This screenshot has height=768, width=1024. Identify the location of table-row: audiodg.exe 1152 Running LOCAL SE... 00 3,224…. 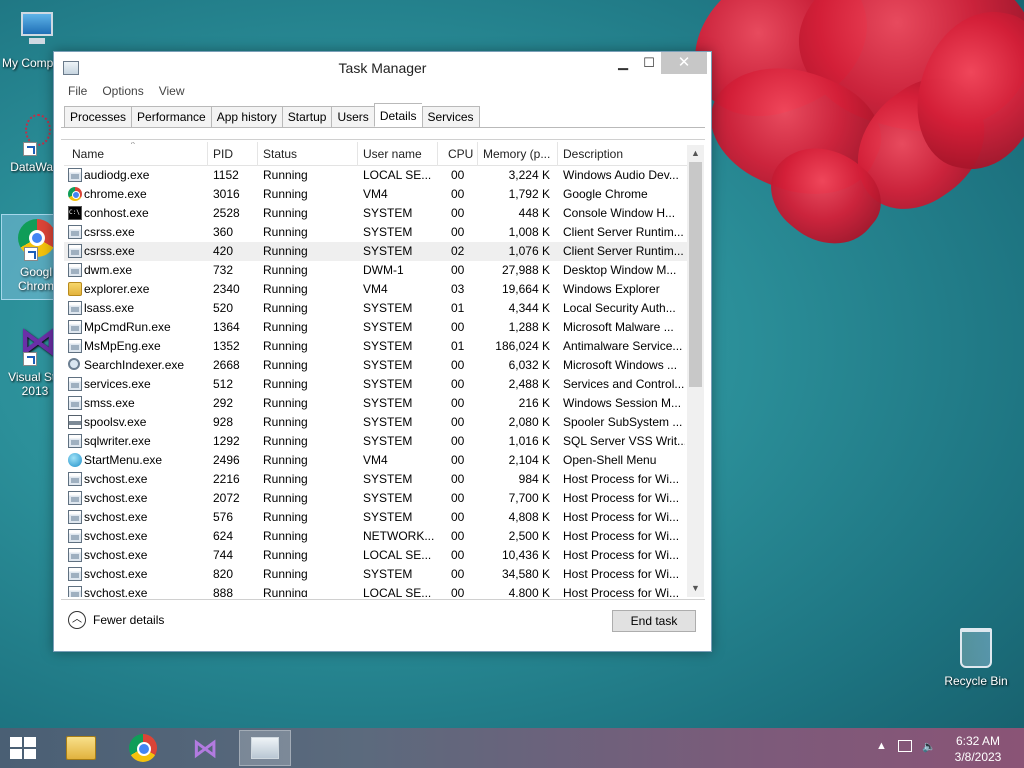
(376, 175).